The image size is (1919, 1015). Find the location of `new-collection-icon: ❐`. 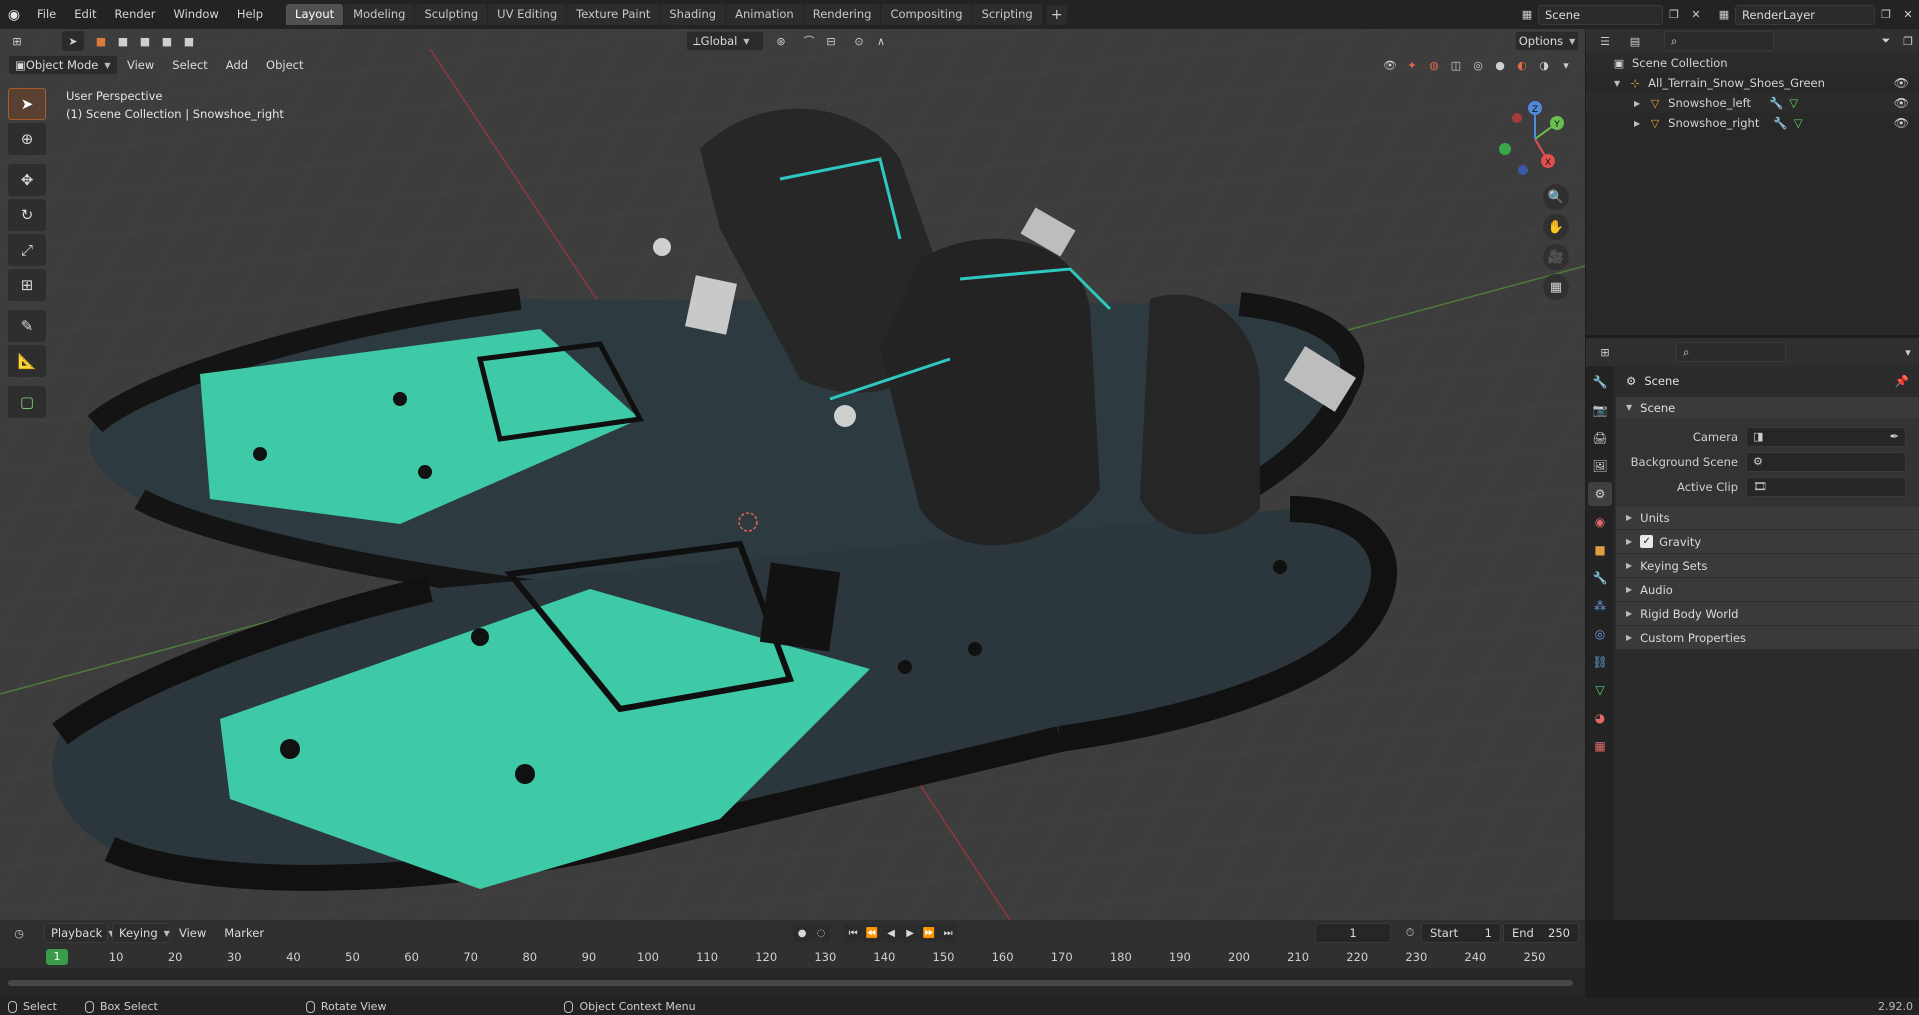

new-collection-icon: ❐ is located at coordinates (1908, 41).